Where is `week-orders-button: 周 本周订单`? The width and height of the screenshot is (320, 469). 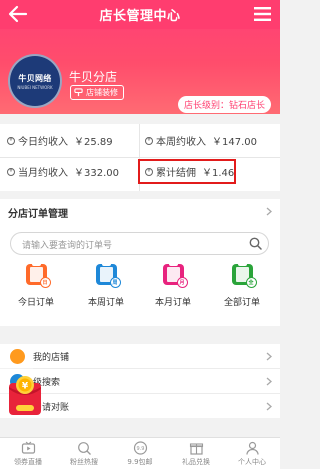
week-orders-button: 周 本周订单 is located at coordinates (106, 285).